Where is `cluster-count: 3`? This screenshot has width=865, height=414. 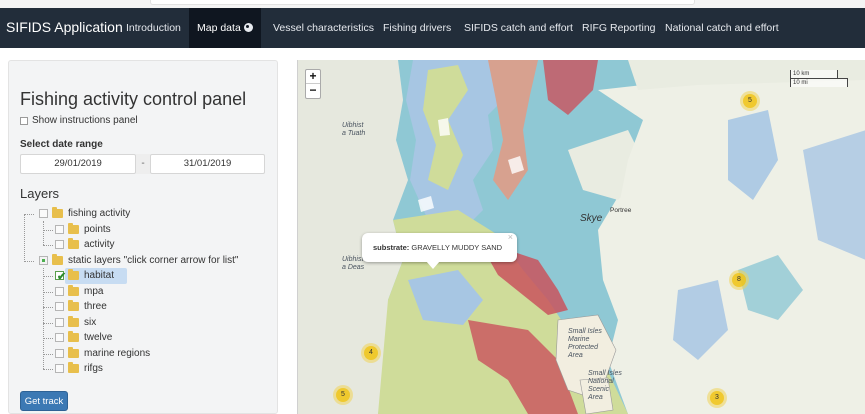
cluster-count: 3 is located at coordinates (717, 398).